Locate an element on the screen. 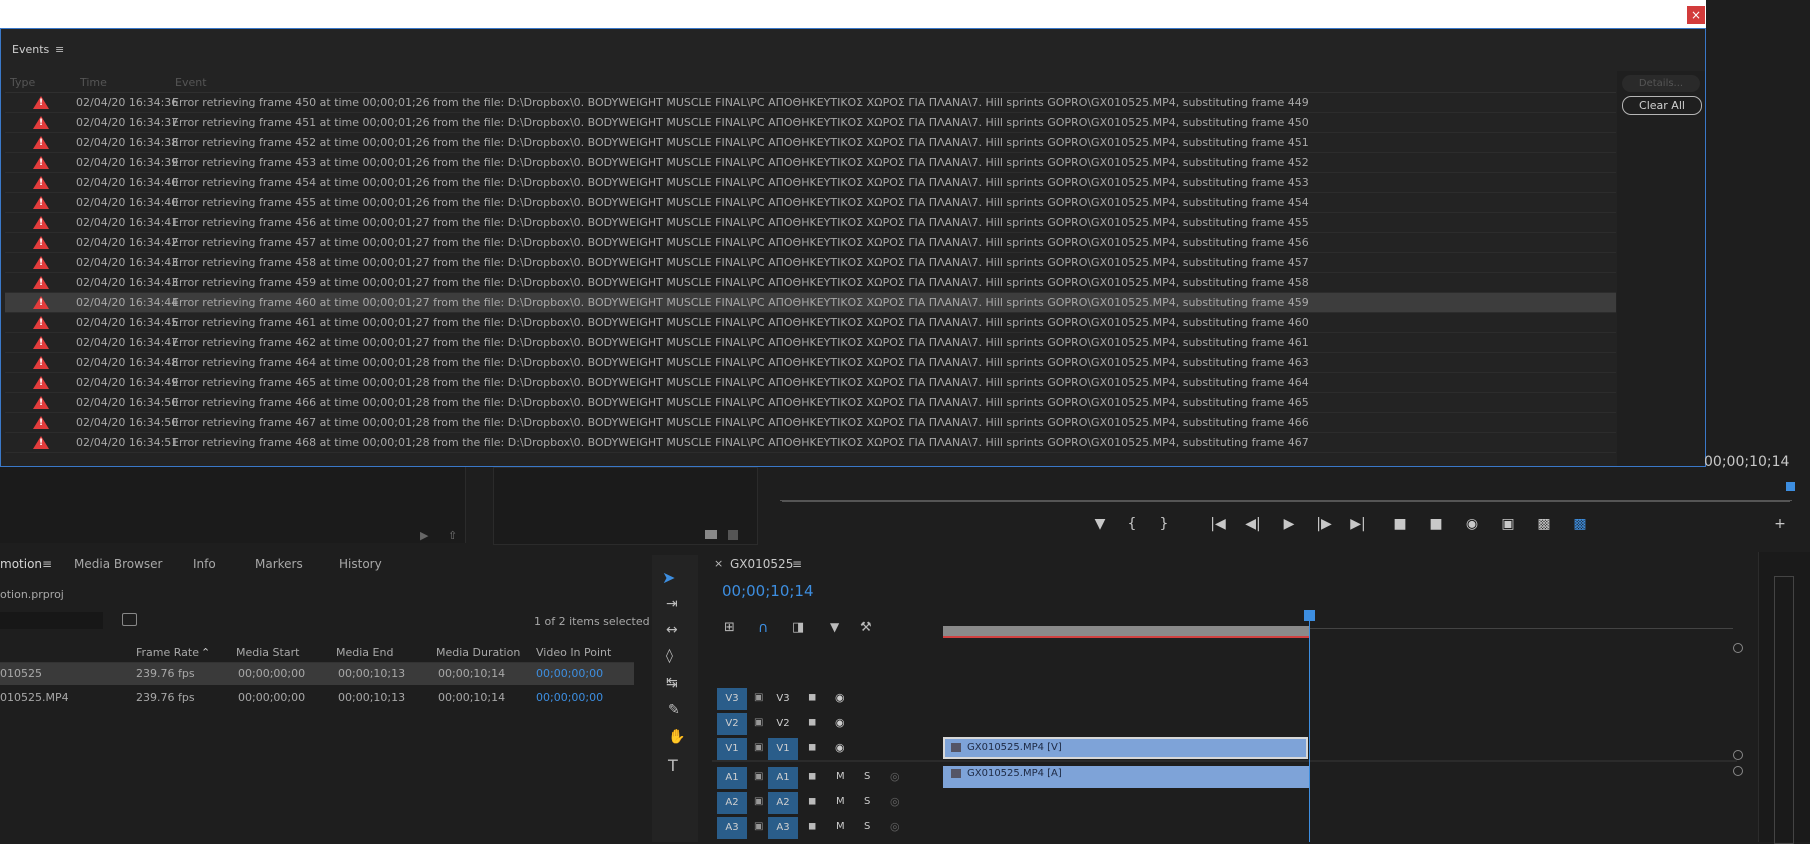  slip-tool-icon: ↹ is located at coordinates (672, 683).